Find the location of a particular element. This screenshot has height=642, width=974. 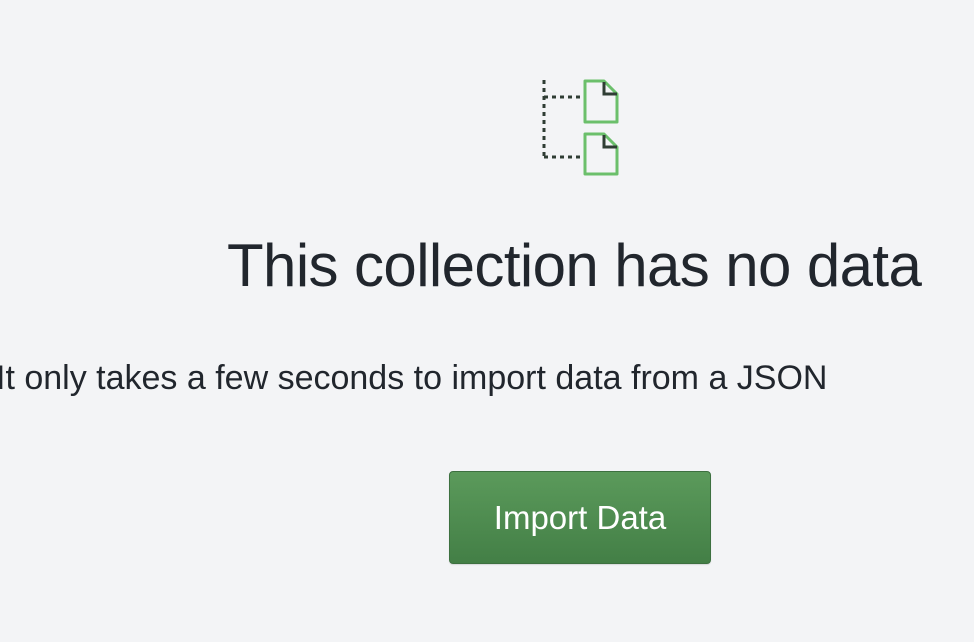

import-data-button: Import Data is located at coordinates (580, 517).